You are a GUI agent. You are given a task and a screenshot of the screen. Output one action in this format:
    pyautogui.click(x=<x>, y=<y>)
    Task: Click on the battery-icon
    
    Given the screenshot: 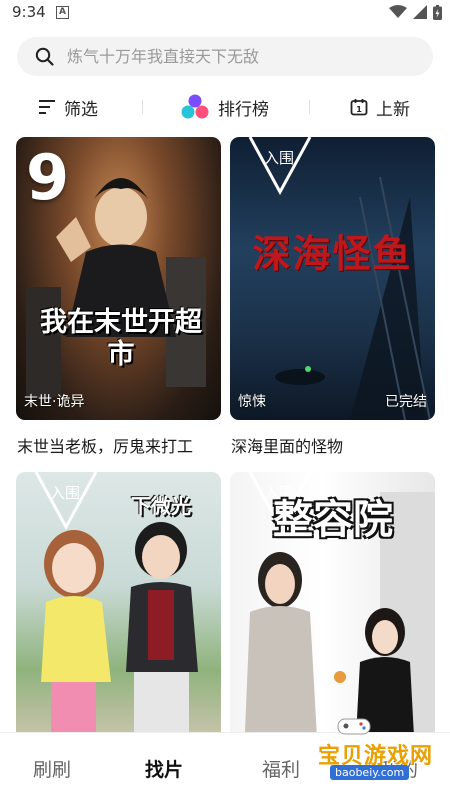 What is the action you would take?
    pyautogui.click(x=437, y=12)
    